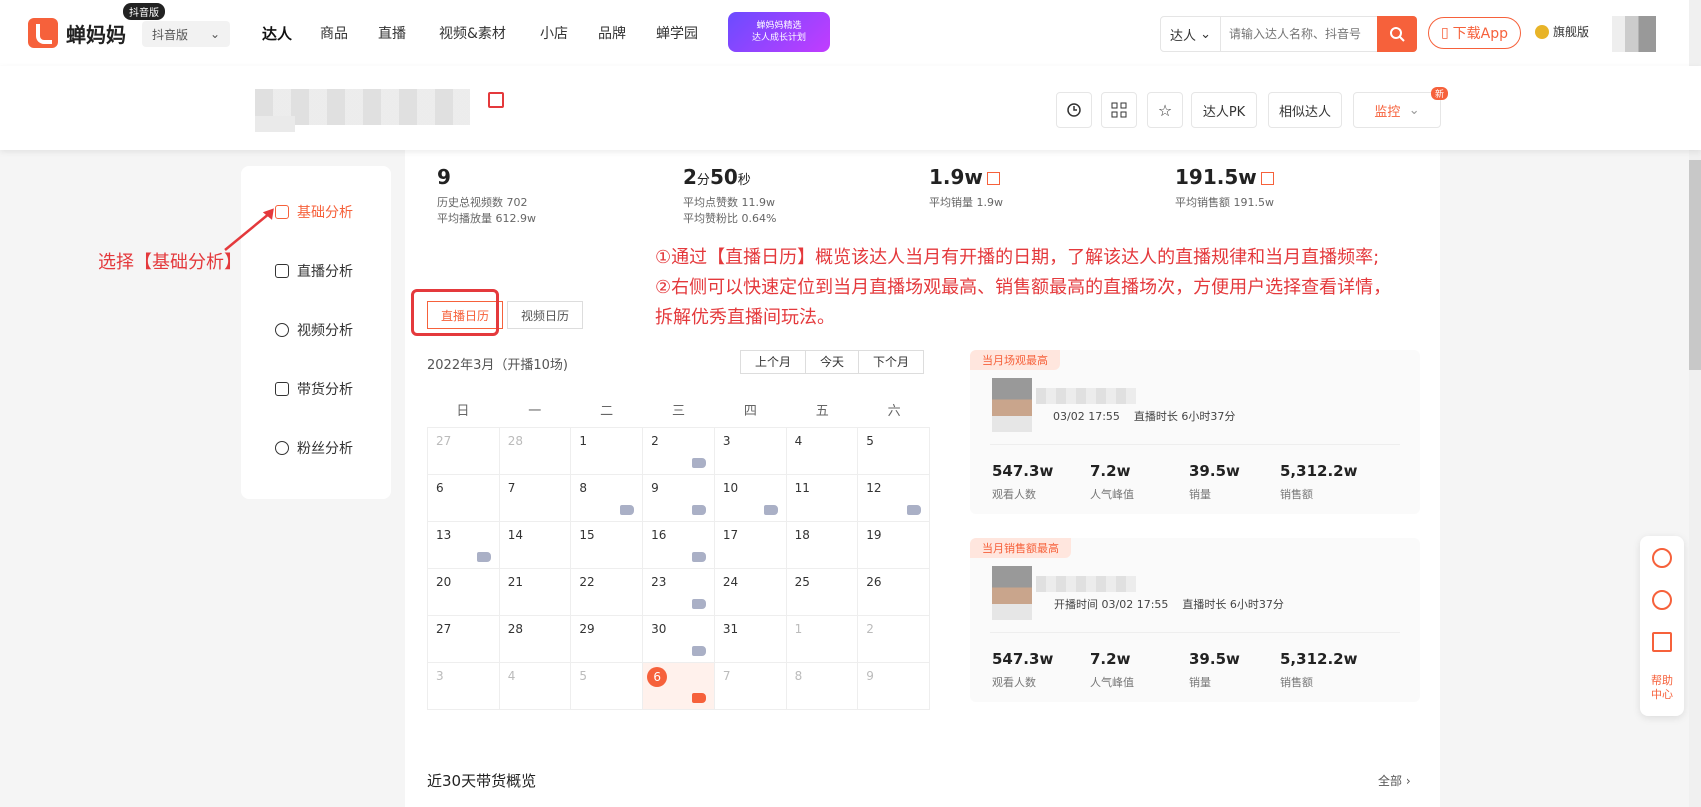 This screenshot has width=1701, height=807. What do you see at coordinates (545, 315) in the screenshot?
I see `tab-video-calendar: 视频日历` at bounding box center [545, 315].